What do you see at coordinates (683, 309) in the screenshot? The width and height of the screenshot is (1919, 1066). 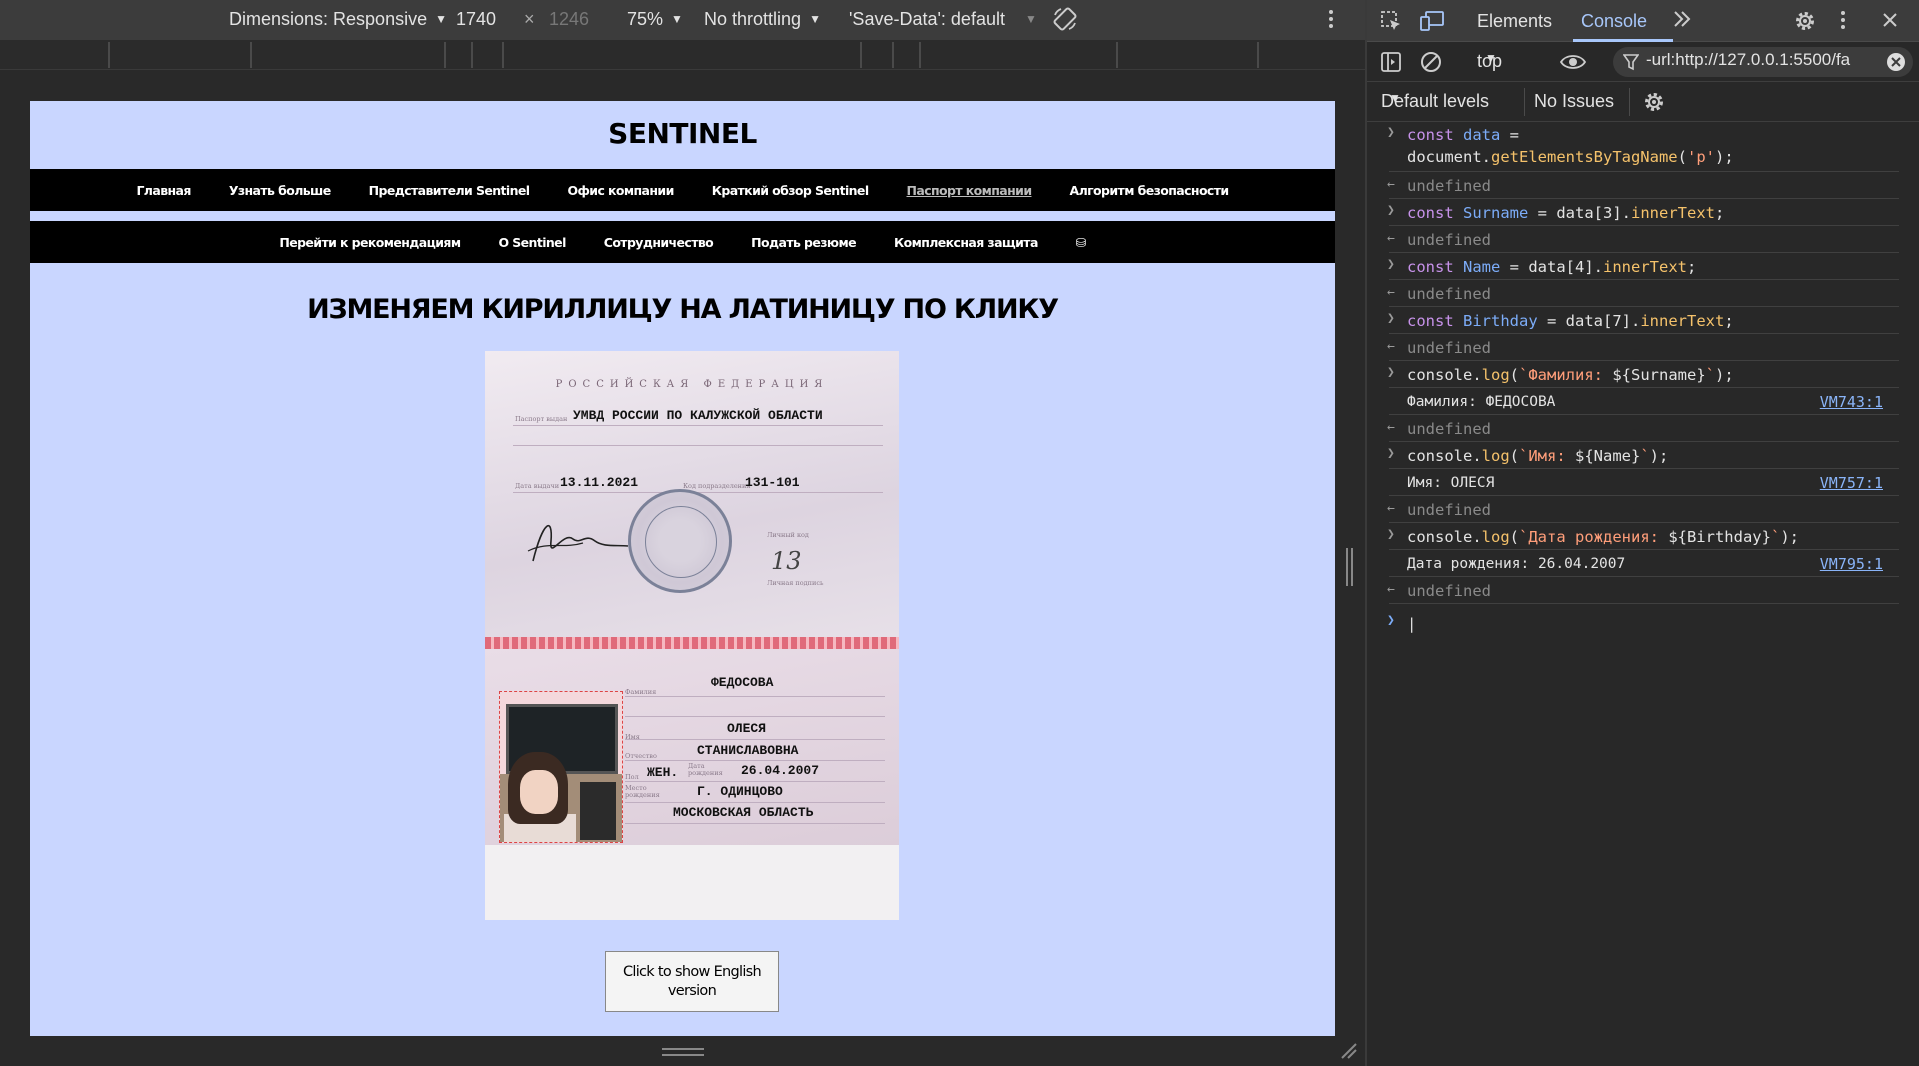 I see `page-heading: ИЗМЕНЯЕМ КИРИЛЛИЦУ НА ЛАТИНИЦУ ПО КЛИКУ` at bounding box center [683, 309].